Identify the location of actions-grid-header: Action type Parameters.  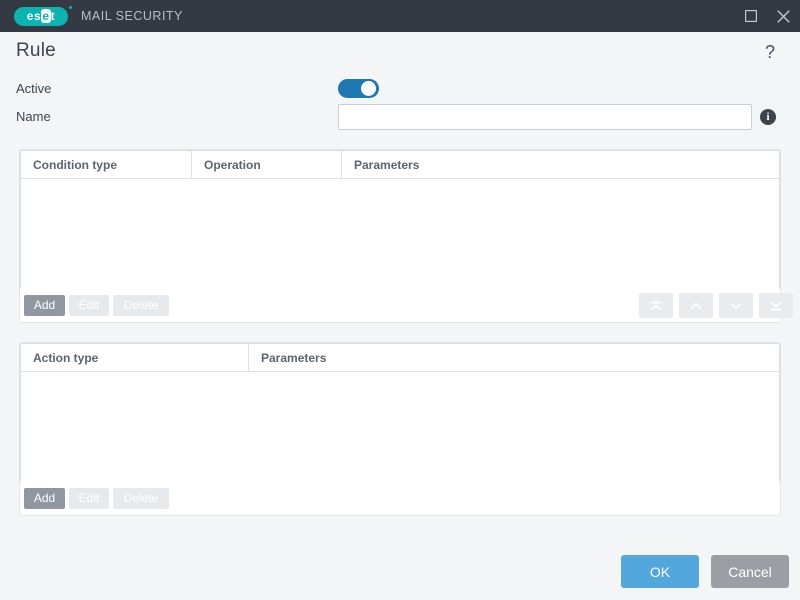
(400, 358).